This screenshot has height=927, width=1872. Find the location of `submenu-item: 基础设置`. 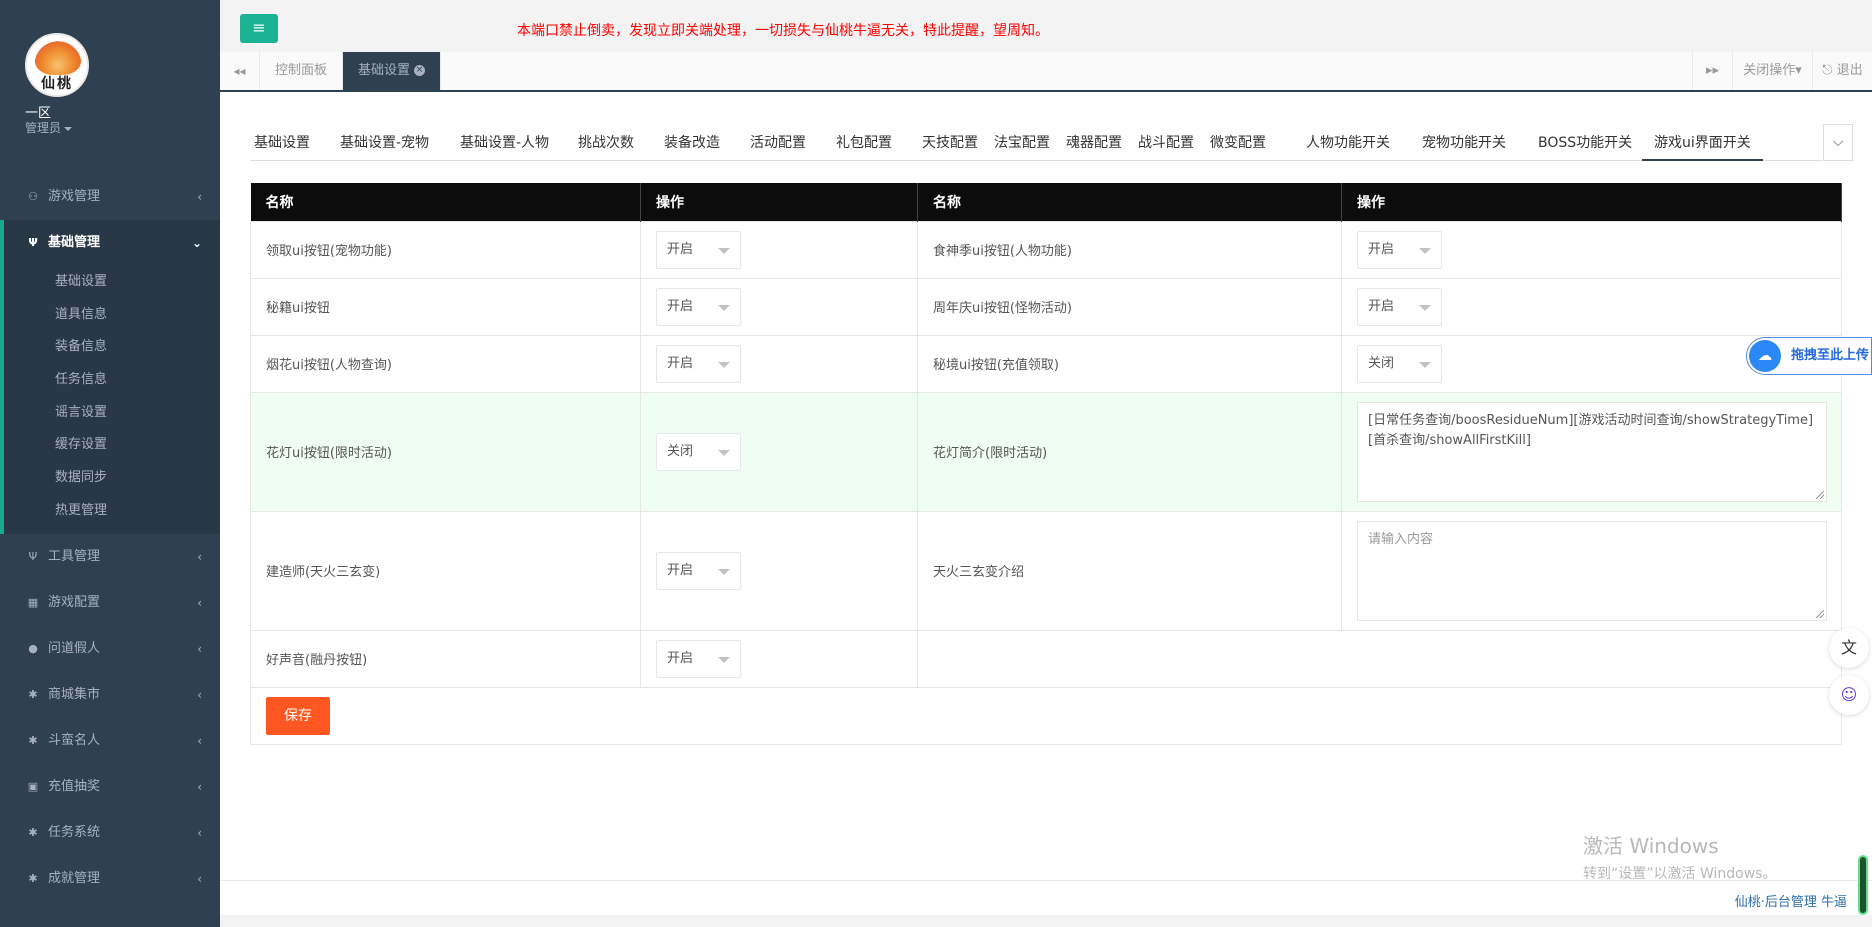

submenu-item: 基础设置 is located at coordinates (112, 282).